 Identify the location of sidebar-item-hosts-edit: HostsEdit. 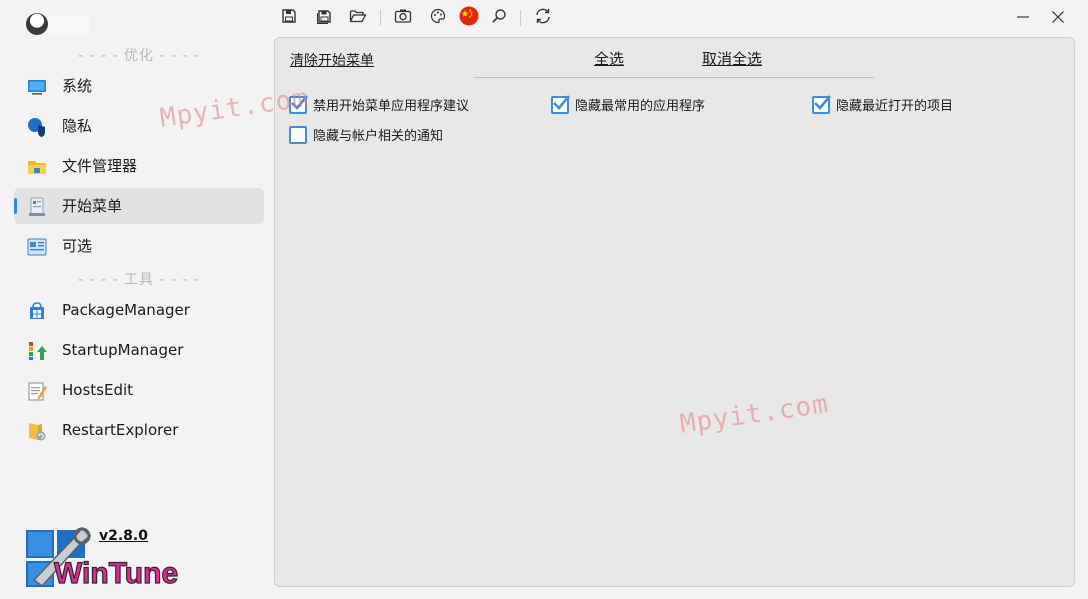
(139, 390).